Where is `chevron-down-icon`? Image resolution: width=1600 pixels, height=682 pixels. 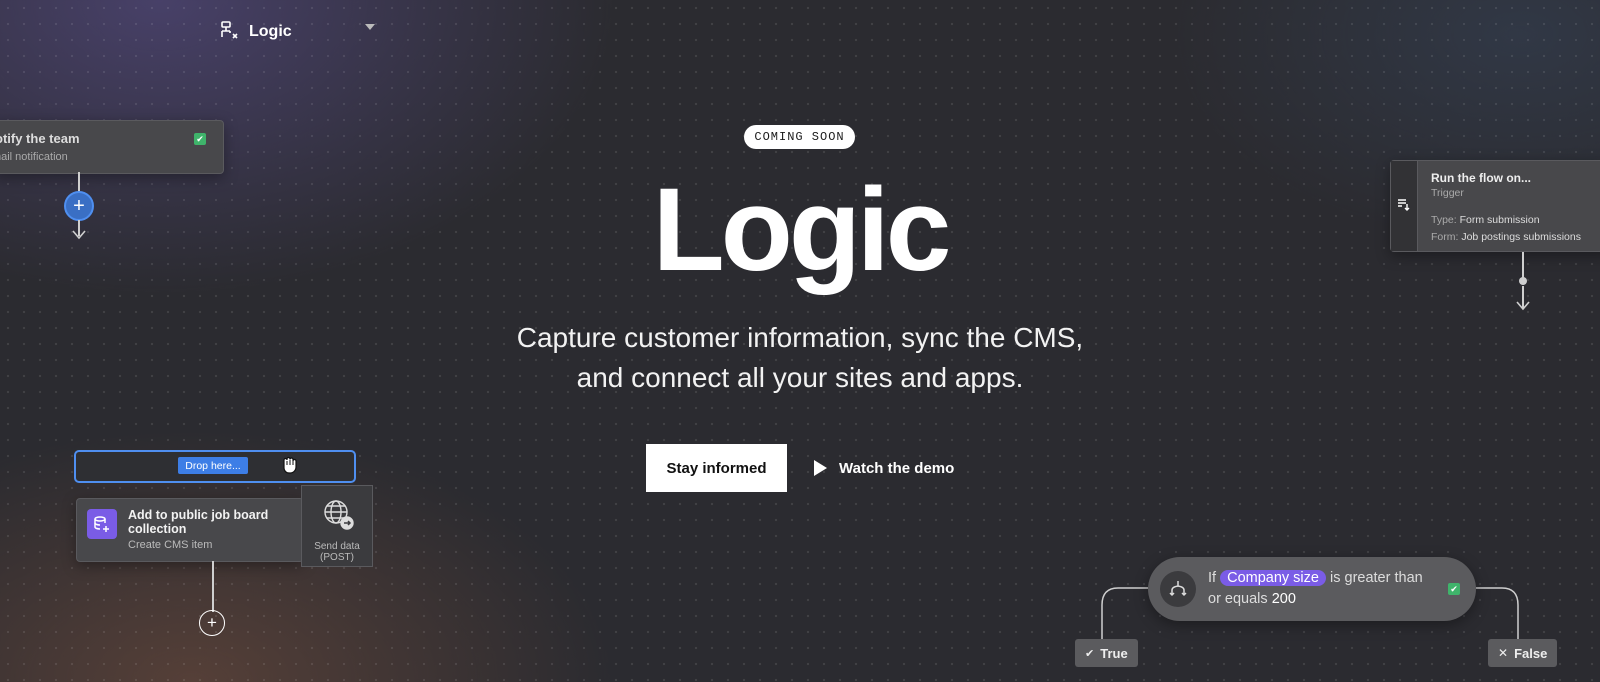
chevron-down-icon is located at coordinates (370, 27).